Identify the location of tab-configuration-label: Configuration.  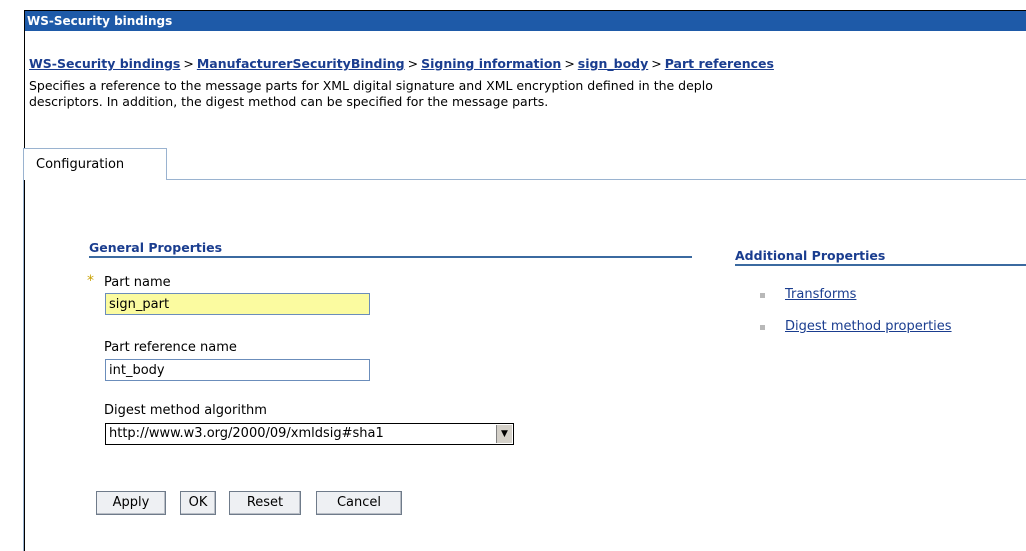
(80, 164).